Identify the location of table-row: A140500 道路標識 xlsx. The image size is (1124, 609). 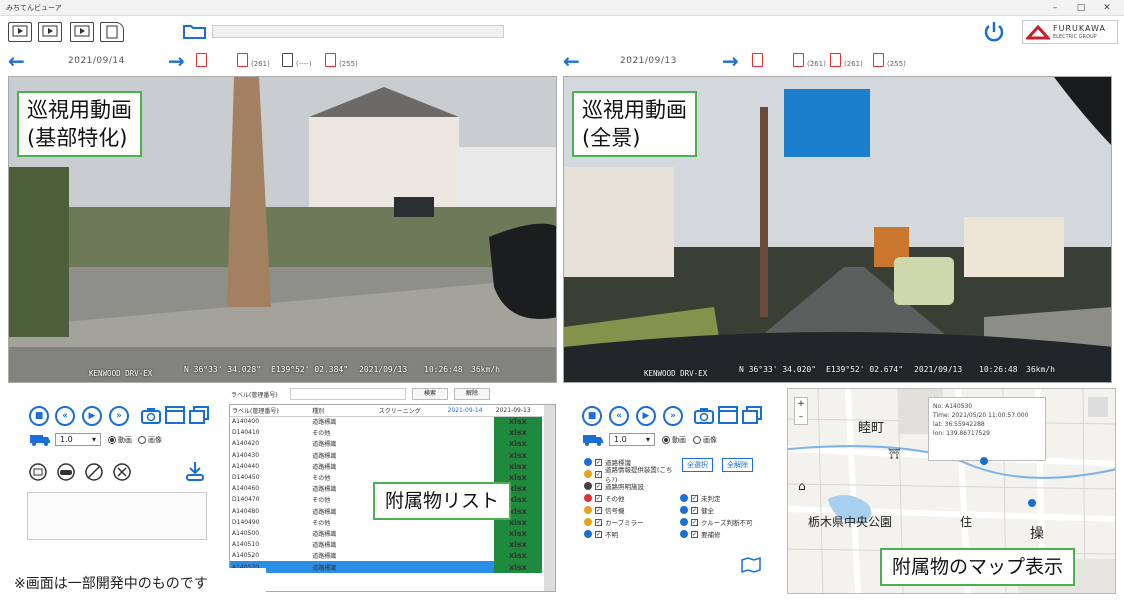
(386, 533).